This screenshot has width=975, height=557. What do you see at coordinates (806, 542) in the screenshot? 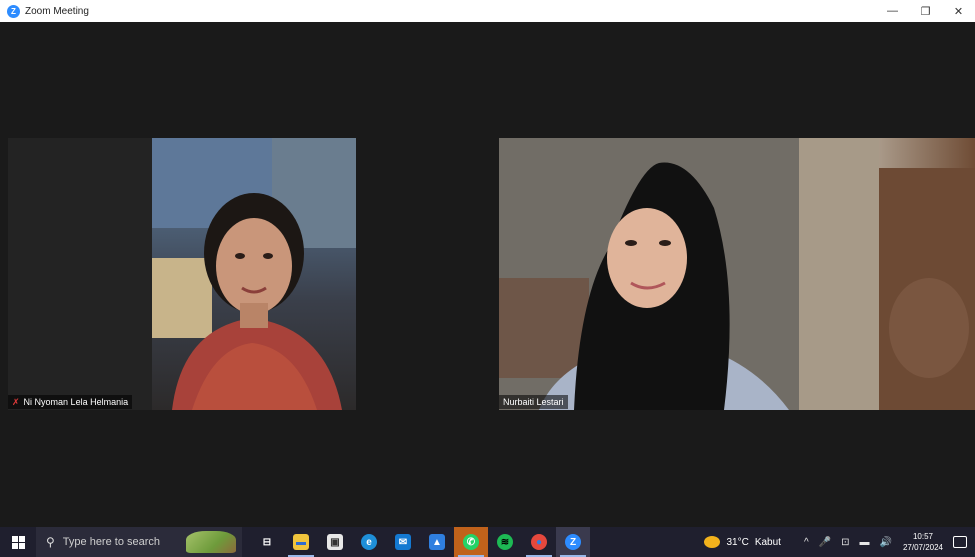
I see `chevron-up-icon: ^` at bounding box center [806, 542].